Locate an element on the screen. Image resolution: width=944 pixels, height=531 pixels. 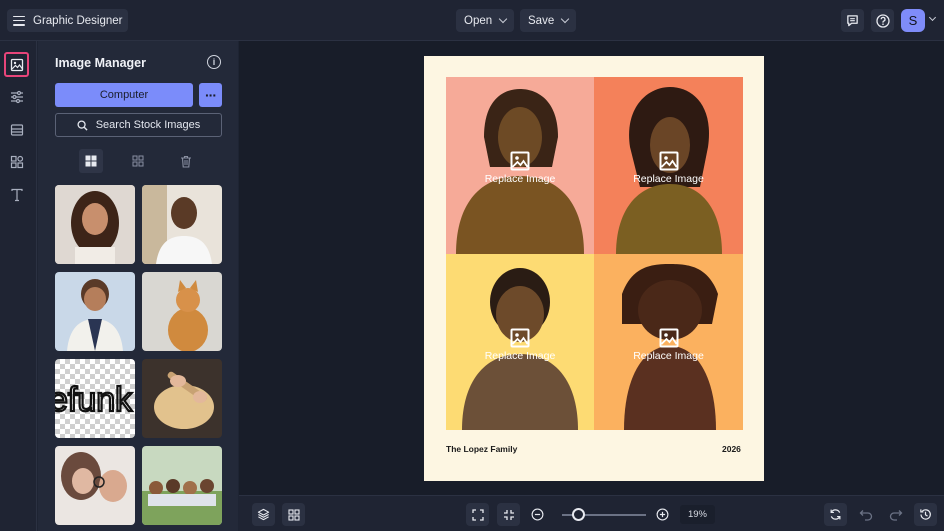
user-avatar: S is located at coordinates (913, 20).